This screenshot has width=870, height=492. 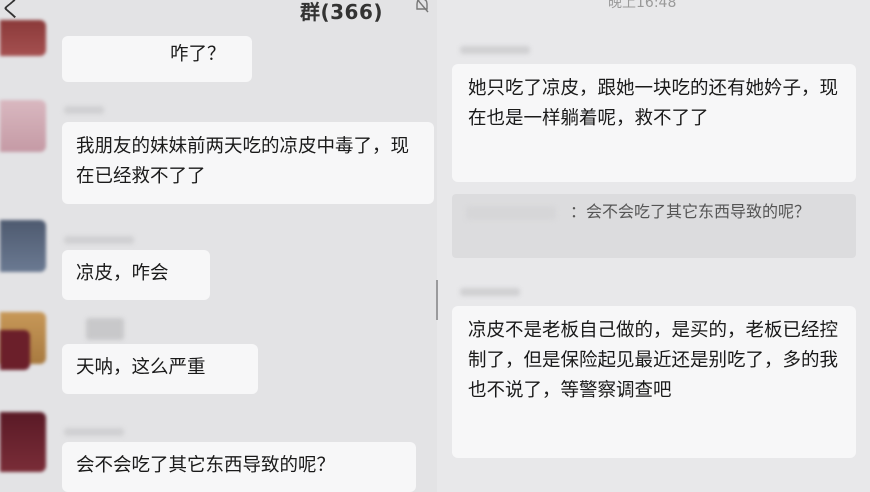 I want to click on message-text: 咋了？, so click(x=198, y=54).